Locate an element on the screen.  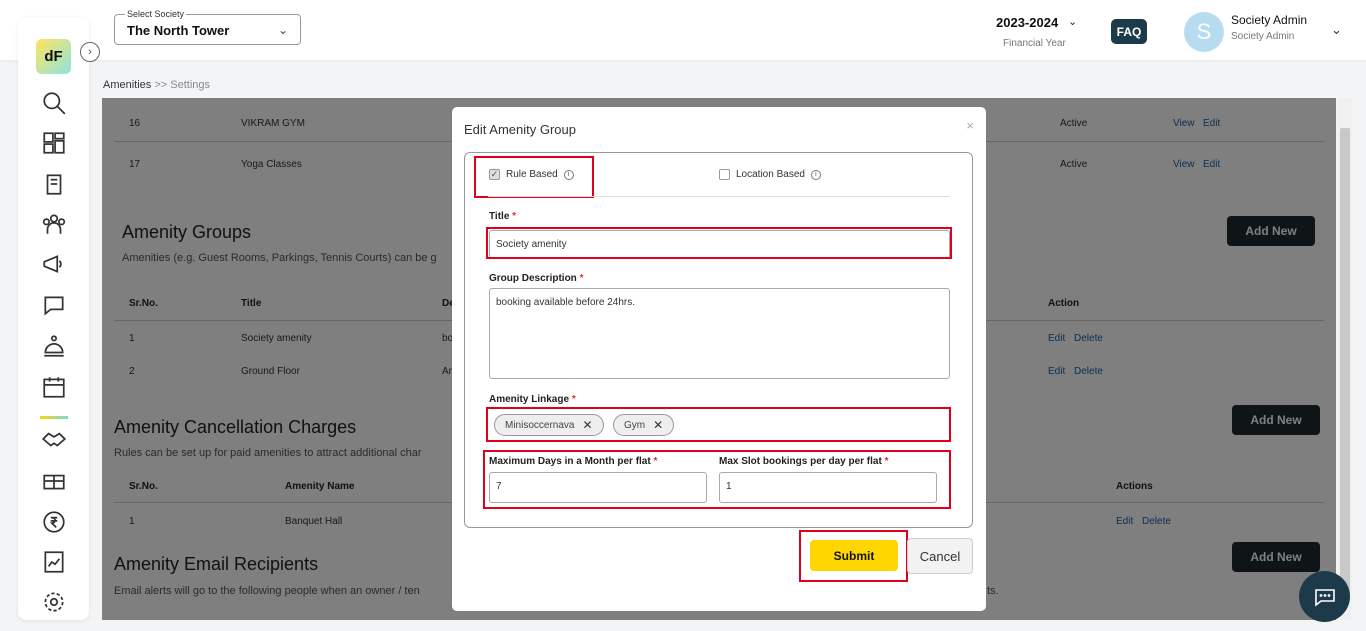
user-menu-chevron-icon: ⌄ is located at coordinates (1336, 30).